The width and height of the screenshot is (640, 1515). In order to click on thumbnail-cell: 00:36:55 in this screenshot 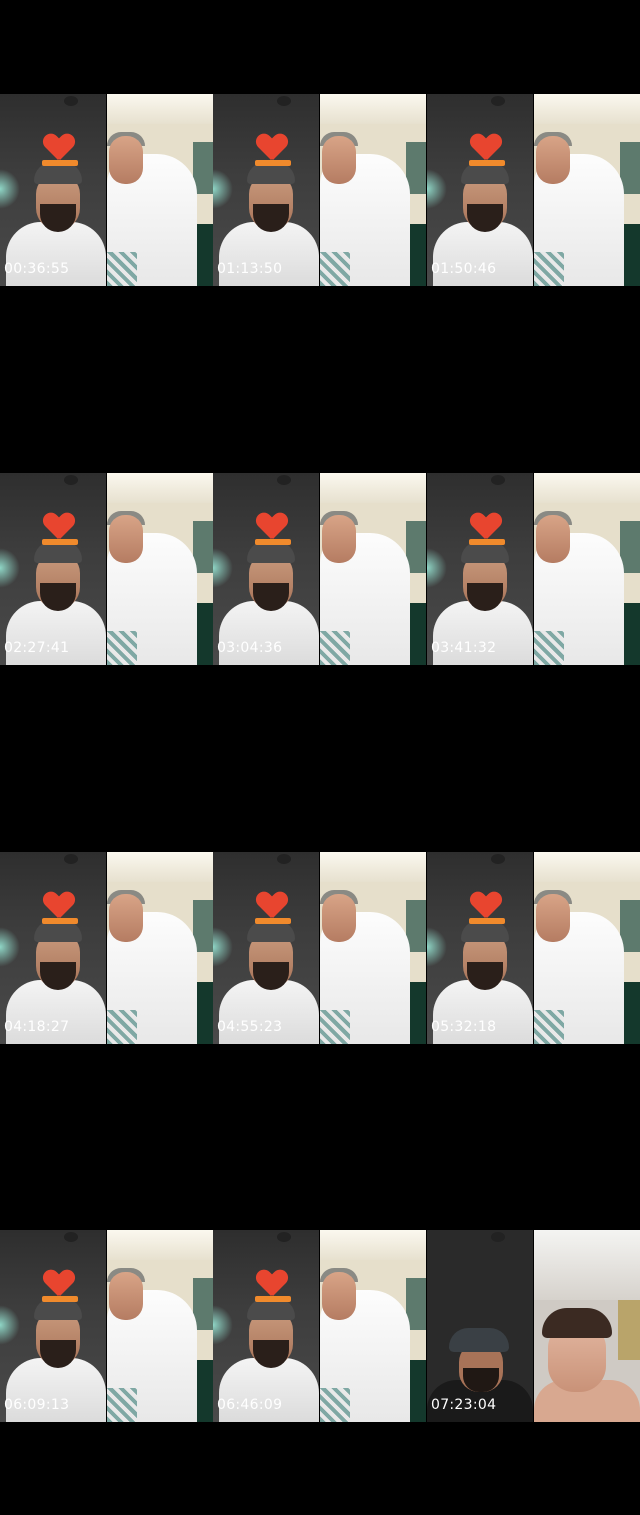, I will do `click(106, 189)`.